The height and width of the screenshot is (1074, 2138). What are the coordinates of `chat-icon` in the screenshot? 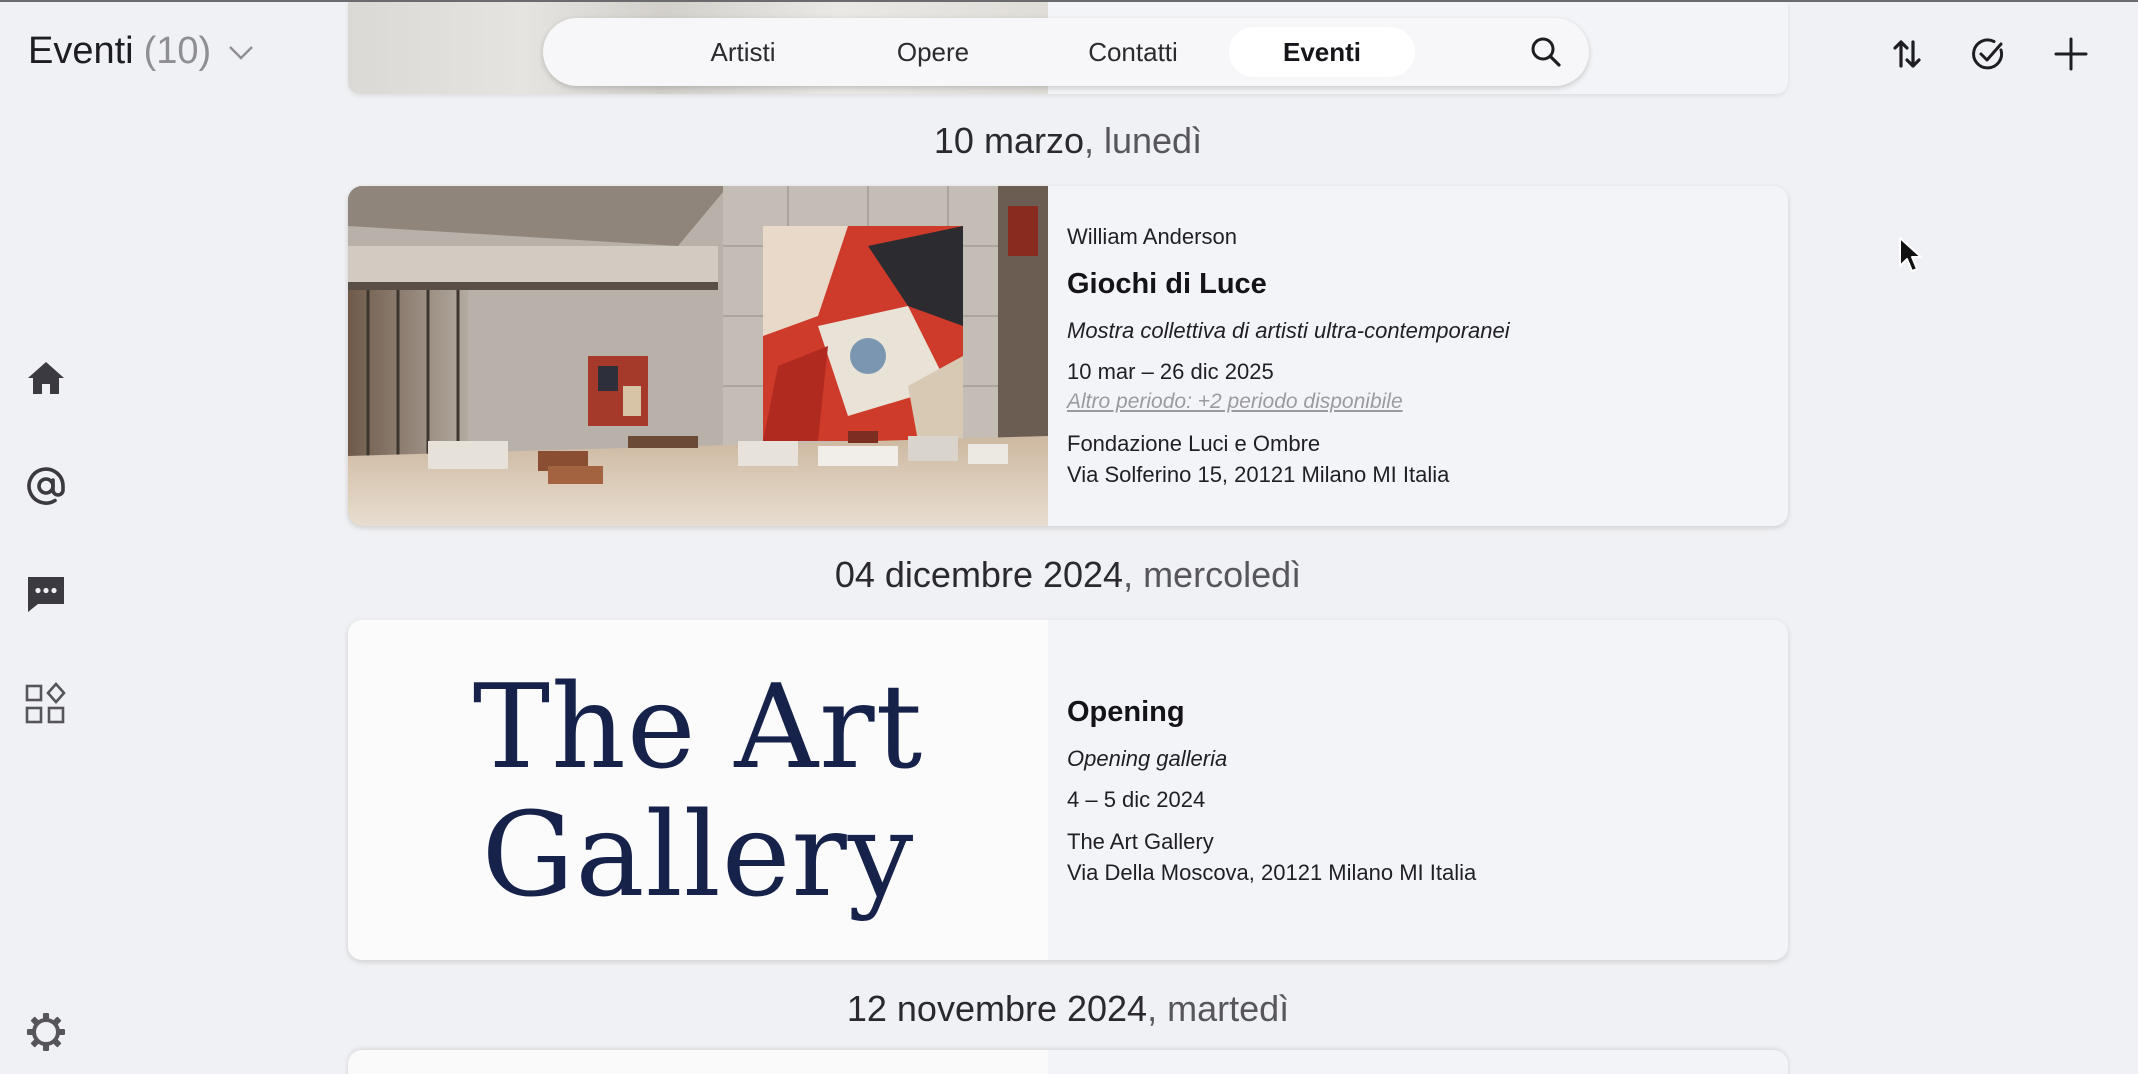 It's located at (46, 594).